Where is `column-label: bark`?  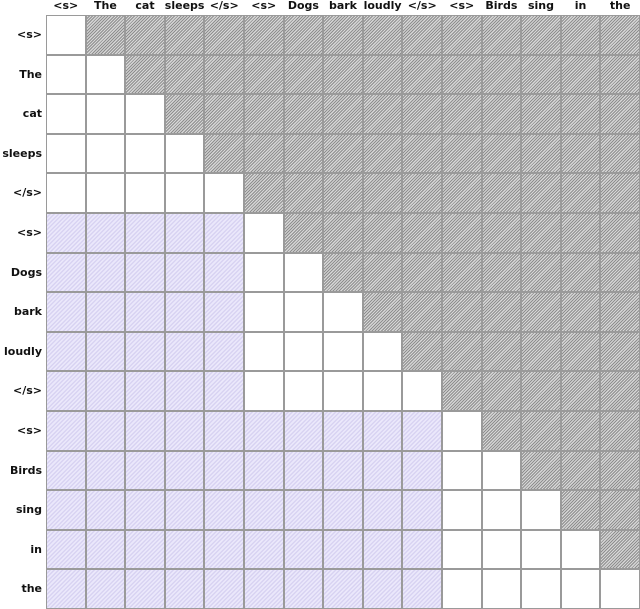
column-label: bark is located at coordinates (342, 6).